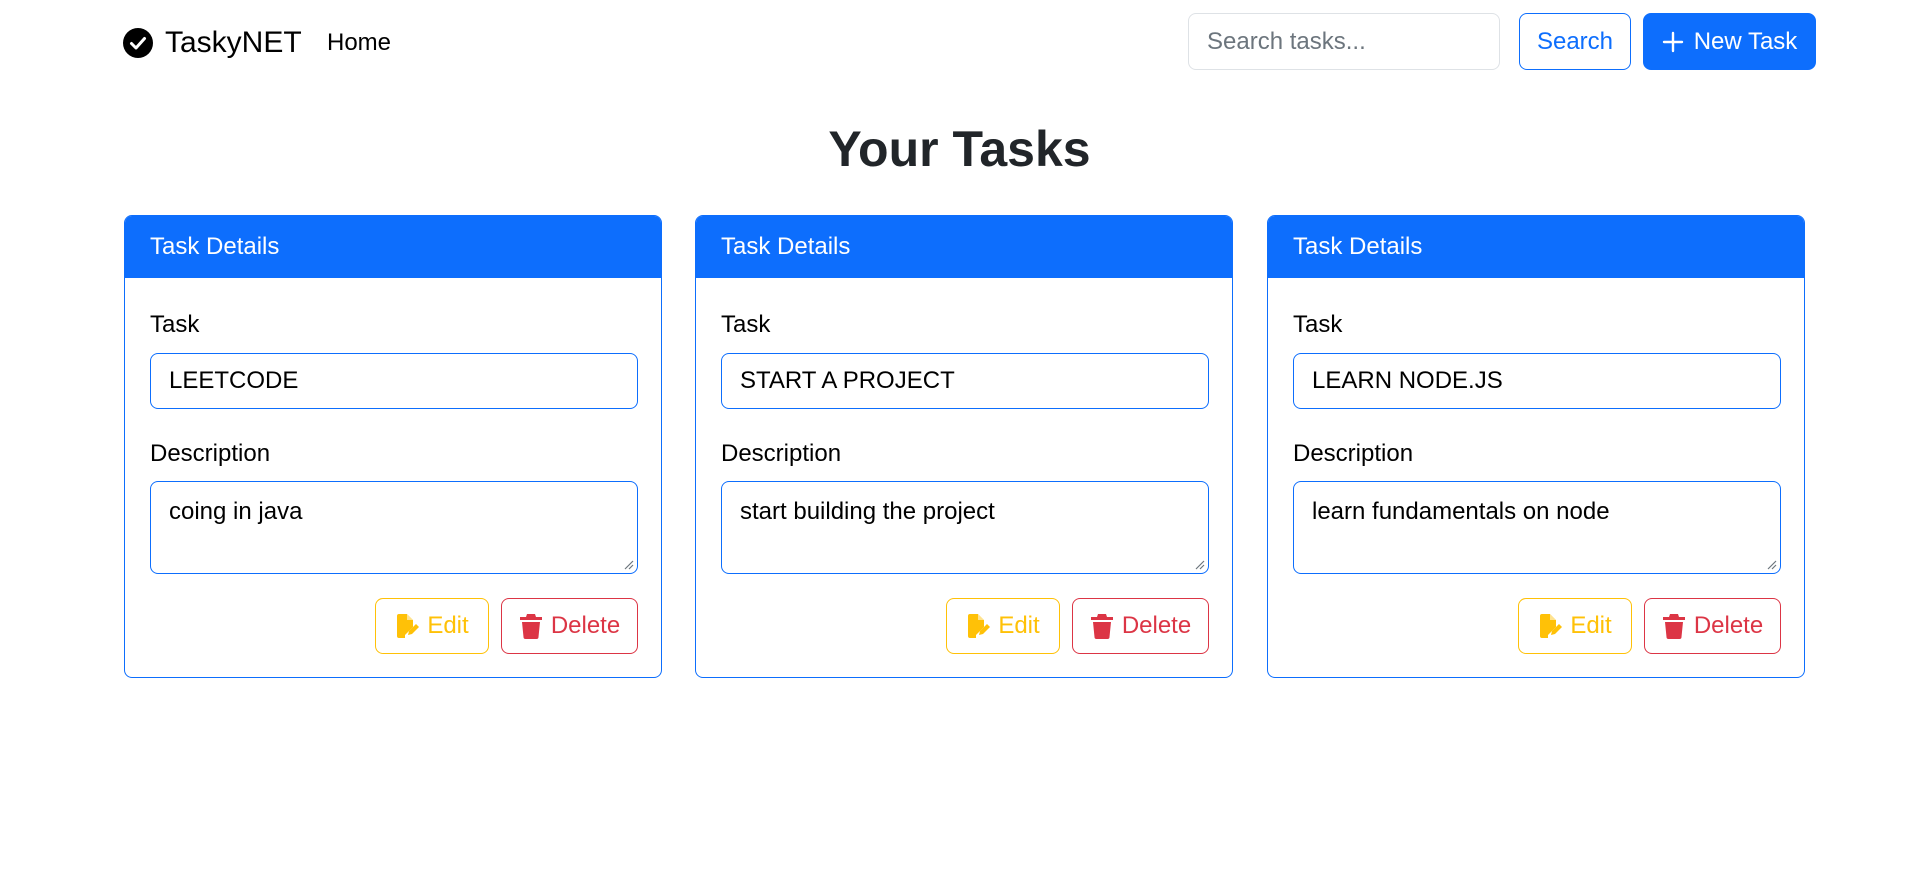 The image size is (1919, 872). Describe the element at coordinates (1575, 41) in the screenshot. I see `search-button: Search` at that location.